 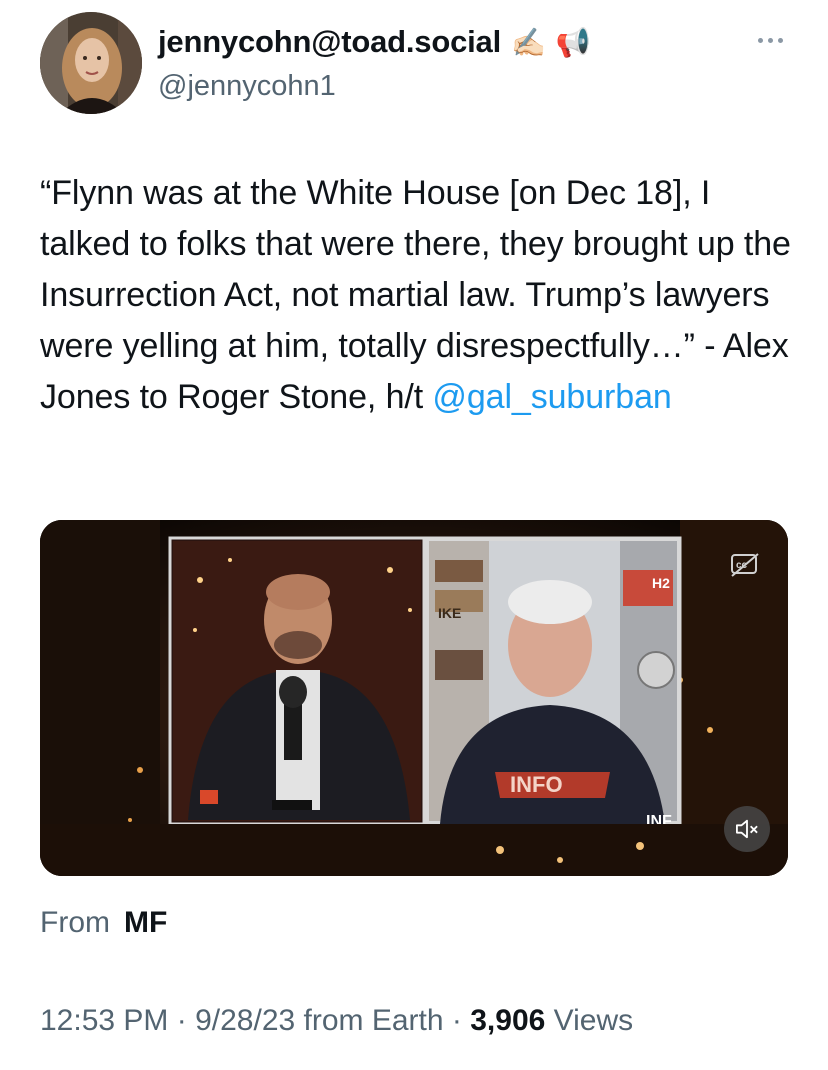 What do you see at coordinates (528, 42) in the screenshot?
I see `writing-hand-emoji: ✍🏻` at bounding box center [528, 42].